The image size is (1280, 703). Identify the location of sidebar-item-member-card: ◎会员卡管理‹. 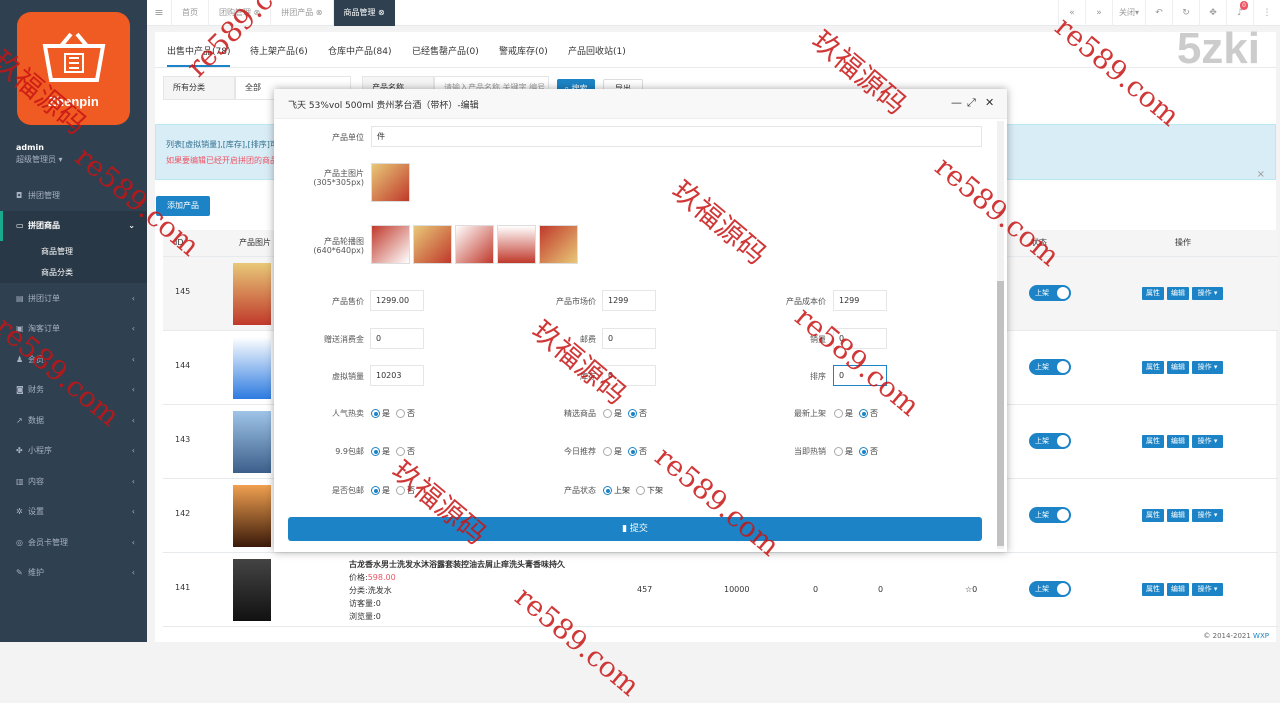
(73, 542).